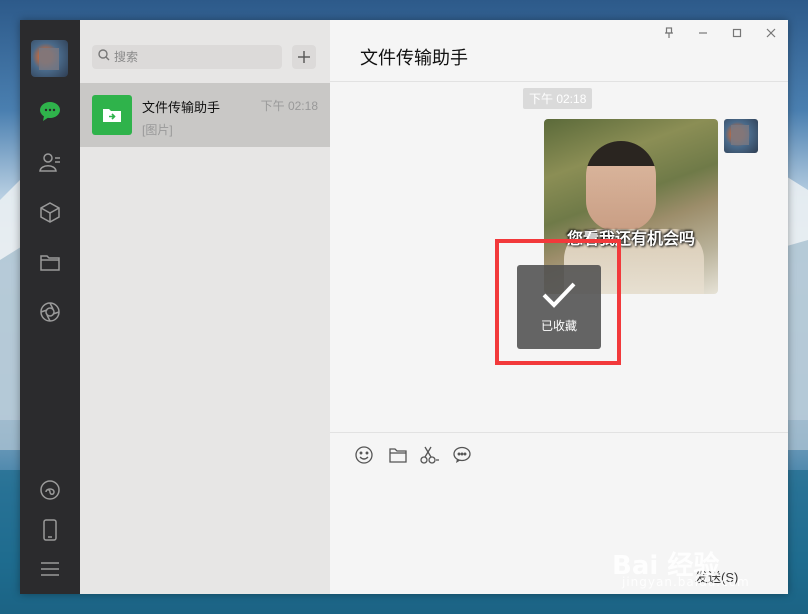  What do you see at coordinates (112, 115) in the screenshot?
I see `file-transfer-icon` at bounding box center [112, 115].